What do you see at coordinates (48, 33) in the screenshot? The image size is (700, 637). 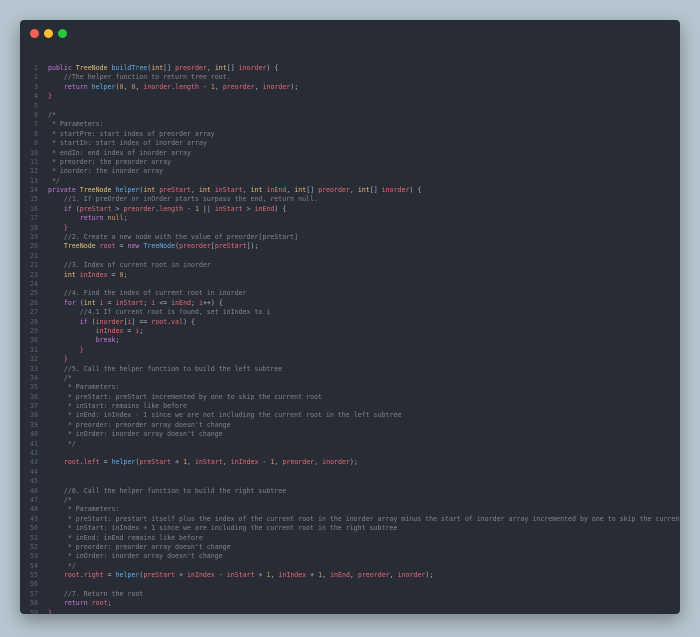 I see `minimize-button` at bounding box center [48, 33].